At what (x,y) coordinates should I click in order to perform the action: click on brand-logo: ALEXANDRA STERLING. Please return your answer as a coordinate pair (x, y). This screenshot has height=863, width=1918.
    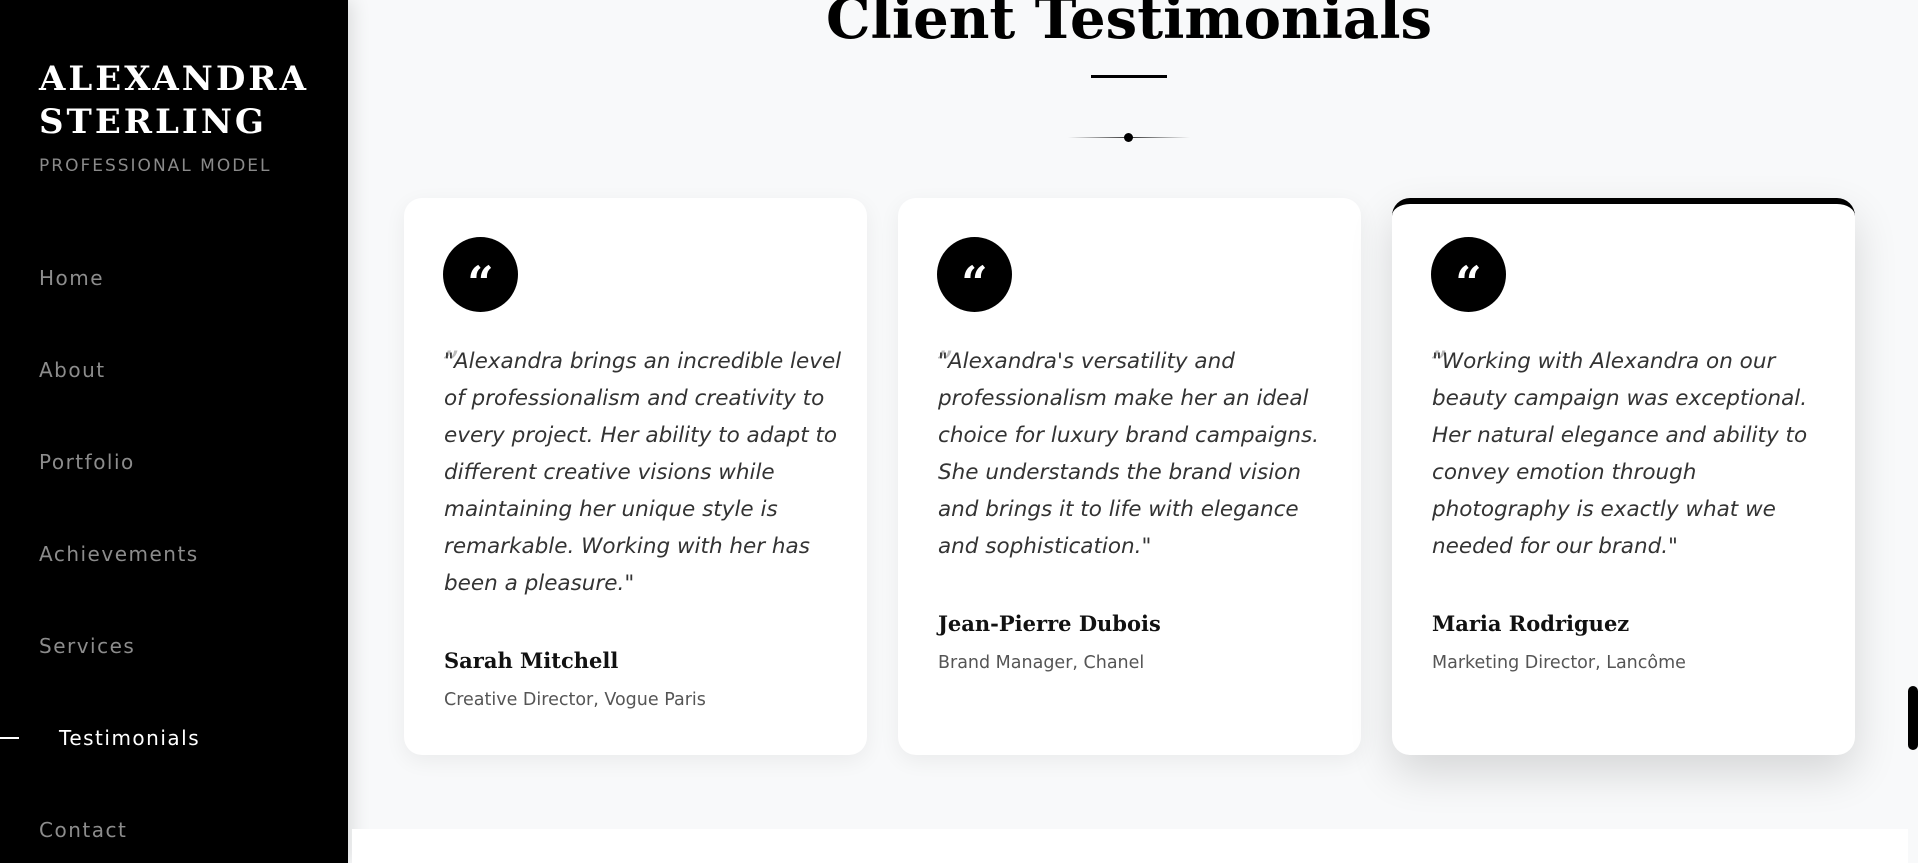
    Looking at the image, I should click on (189, 101).